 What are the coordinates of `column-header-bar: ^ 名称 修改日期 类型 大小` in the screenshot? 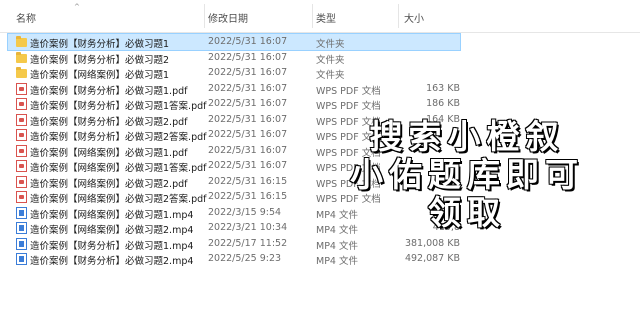 It's located at (320, 16).